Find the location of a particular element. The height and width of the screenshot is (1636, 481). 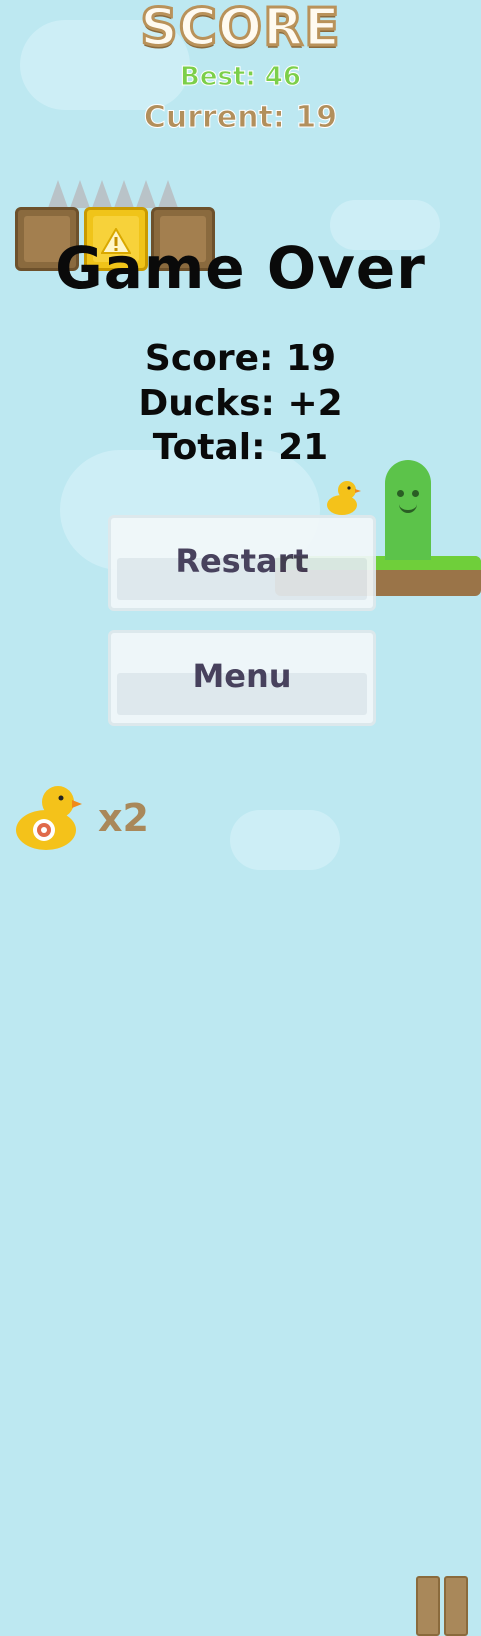

best-score: Best: 46 is located at coordinates (241, 77).